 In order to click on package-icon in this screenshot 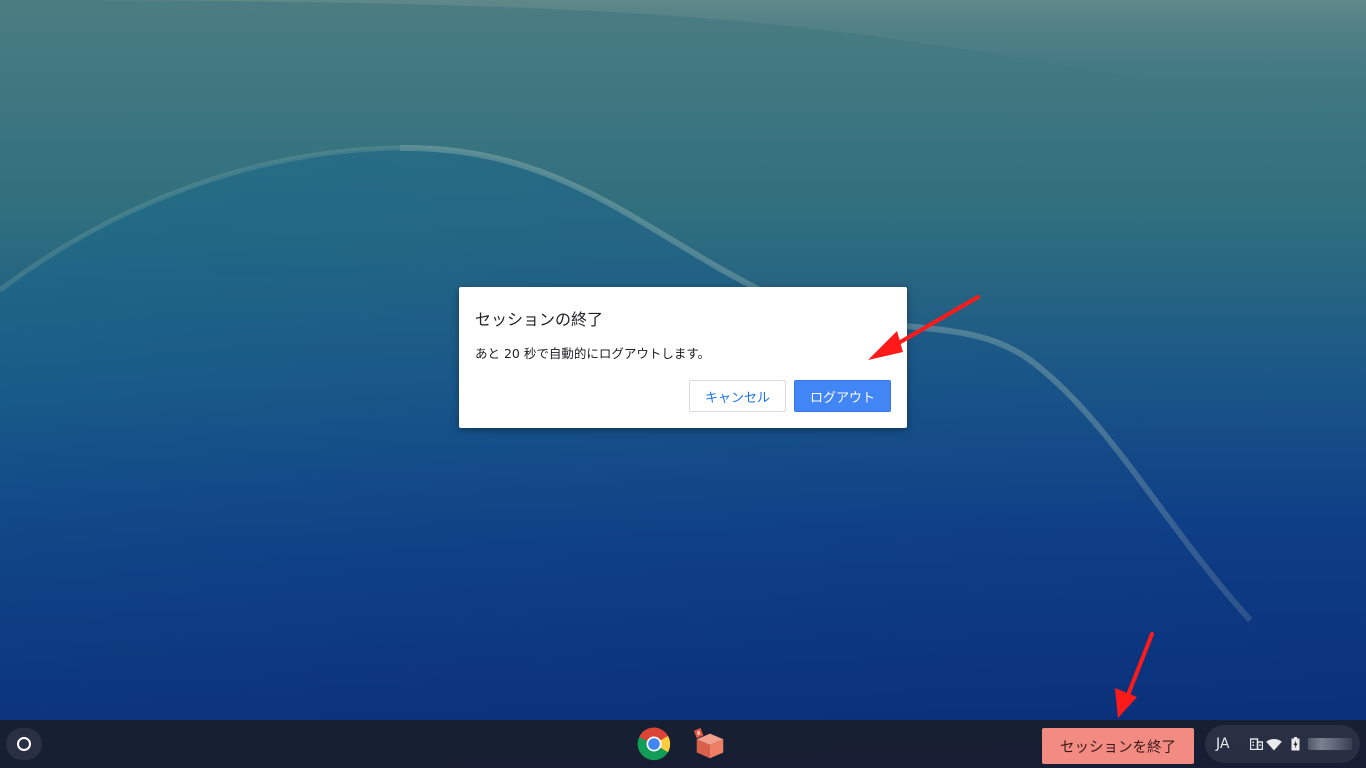, I will do `click(708, 743)`.